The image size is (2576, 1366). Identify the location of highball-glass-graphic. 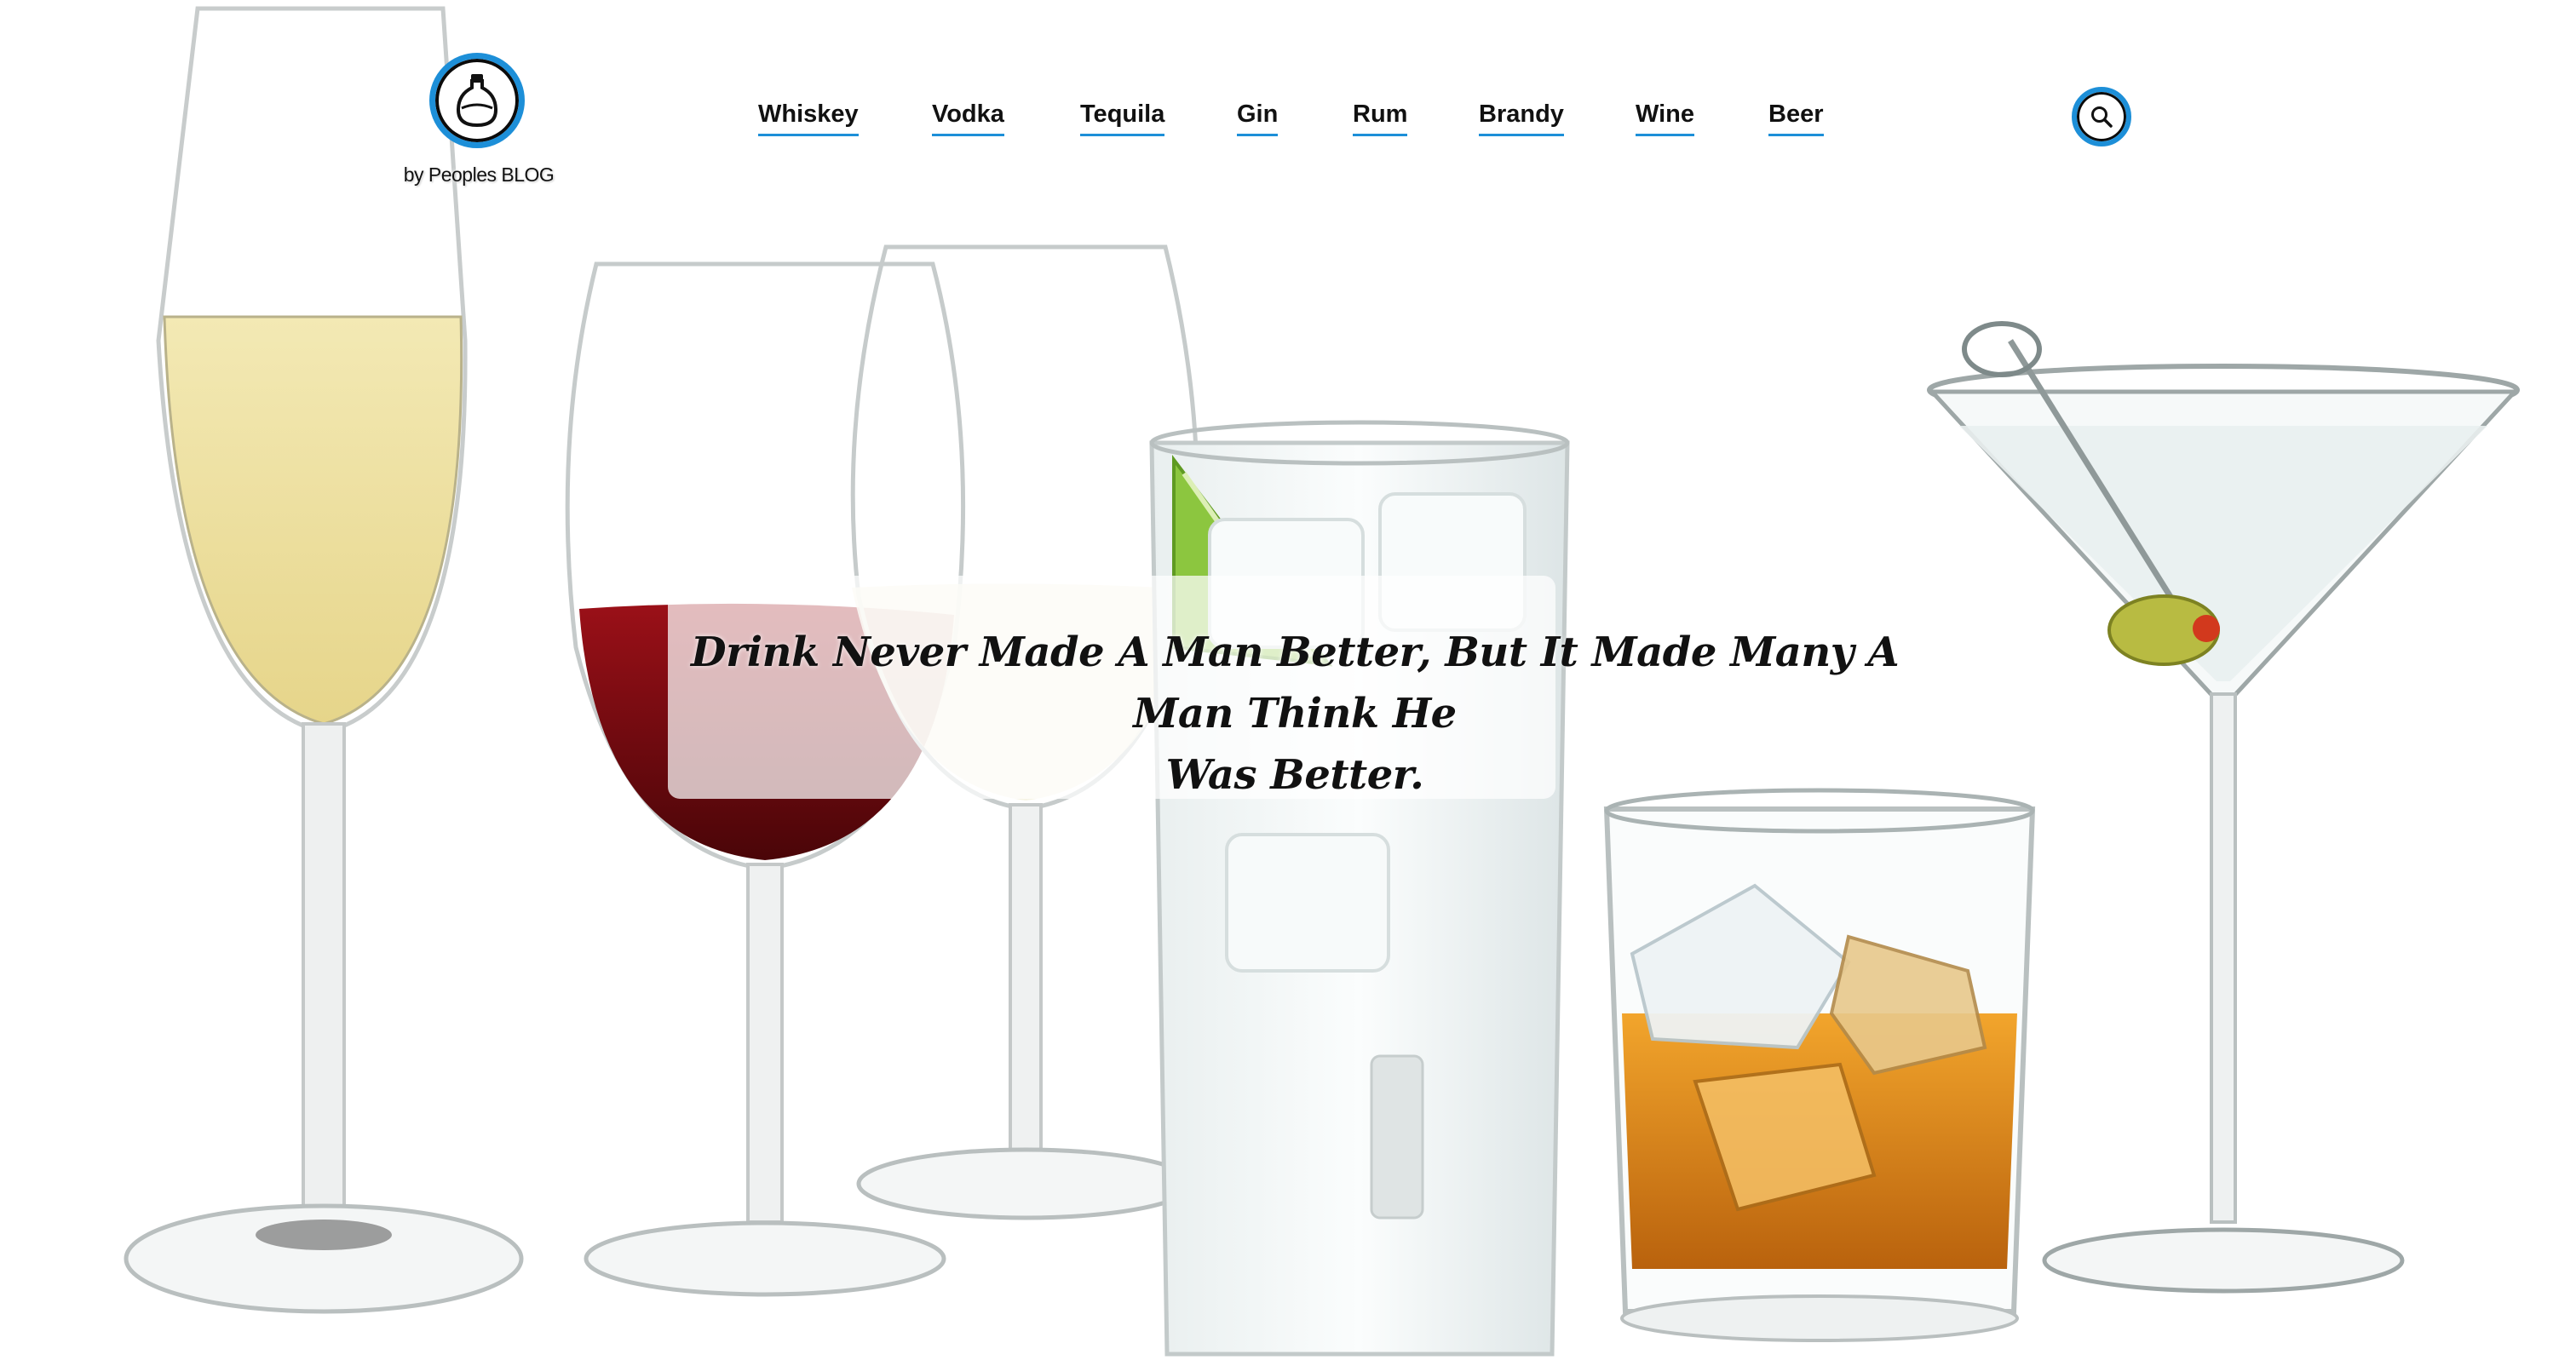
(1359, 888).